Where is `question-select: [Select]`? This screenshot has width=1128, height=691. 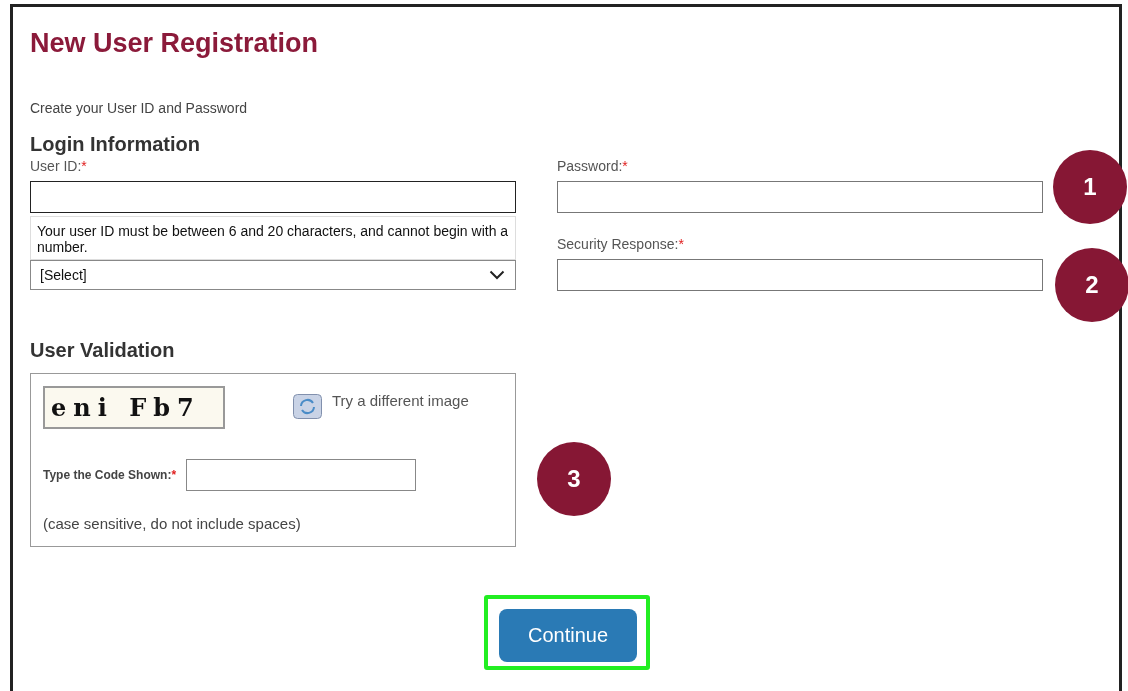
question-select: [Select] is located at coordinates (273, 275).